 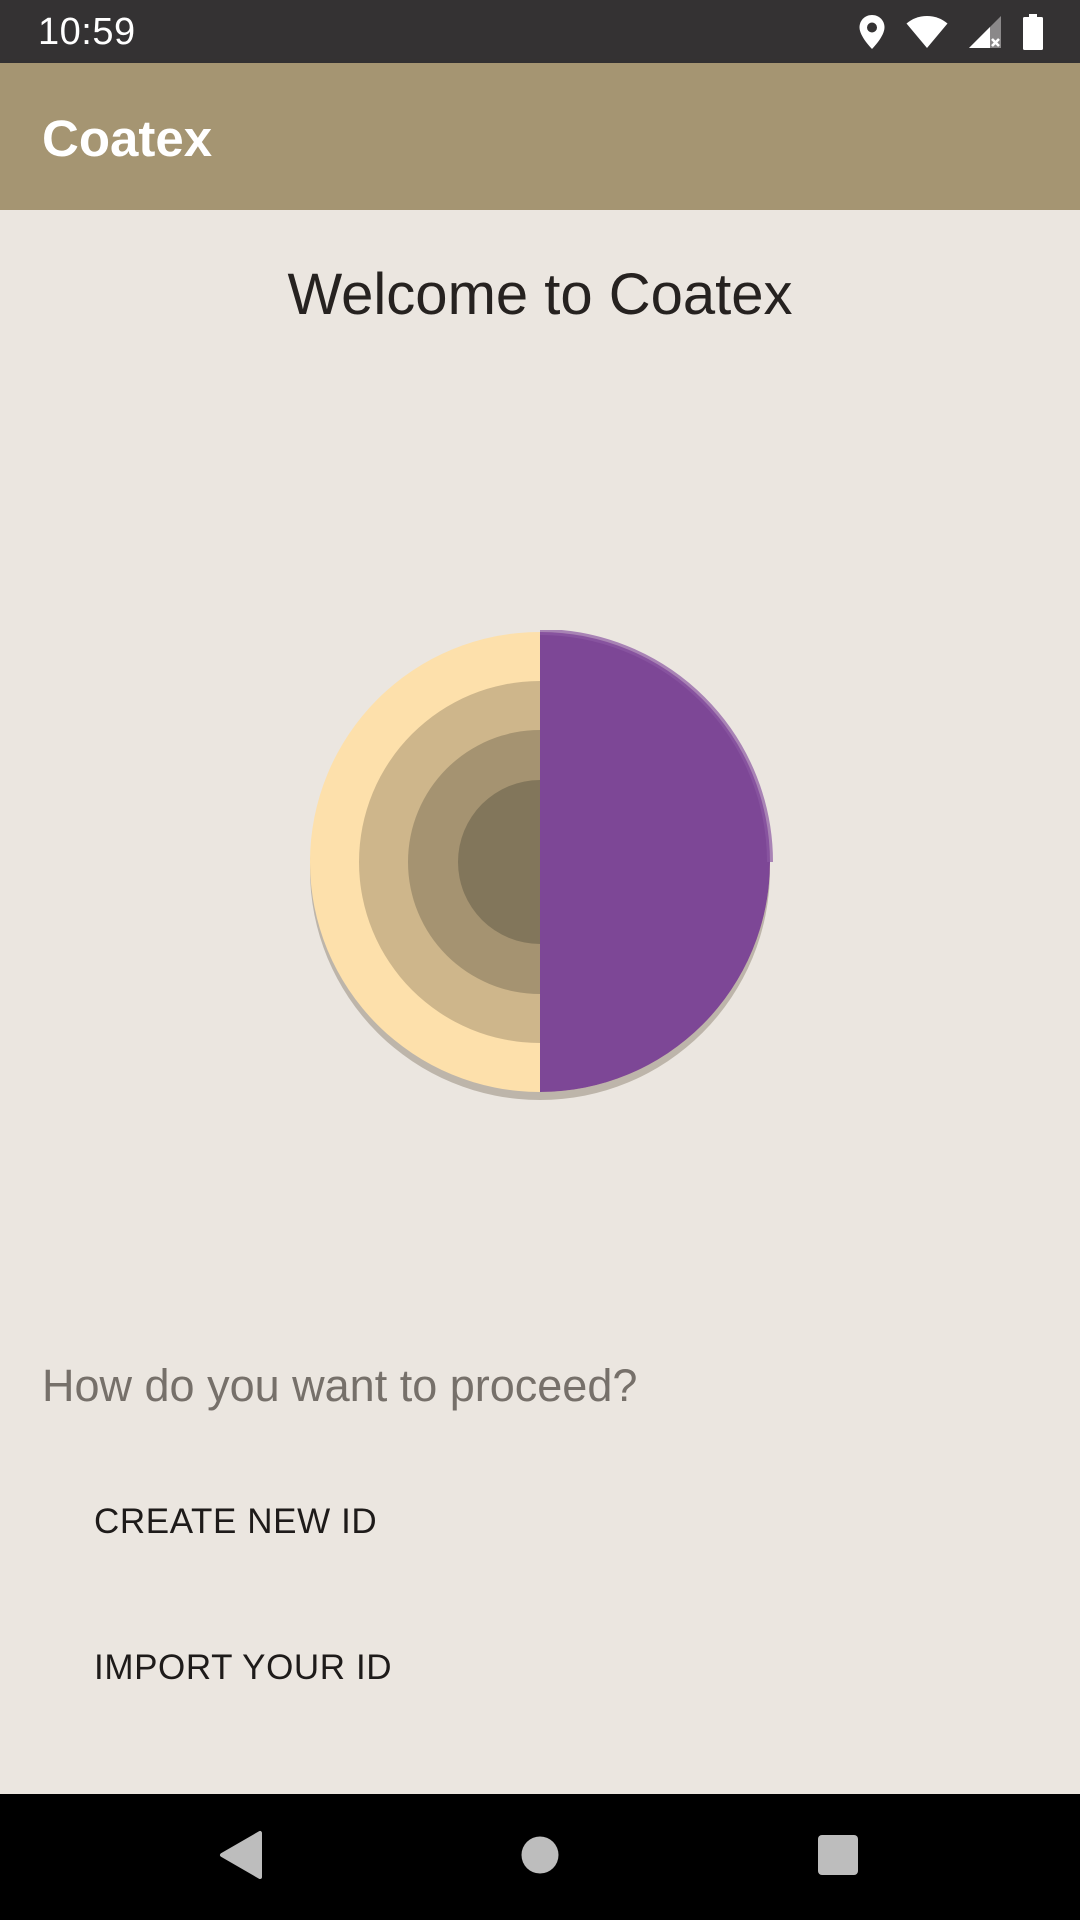 What do you see at coordinates (1033, 32) in the screenshot?
I see `battery-icon` at bounding box center [1033, 32].